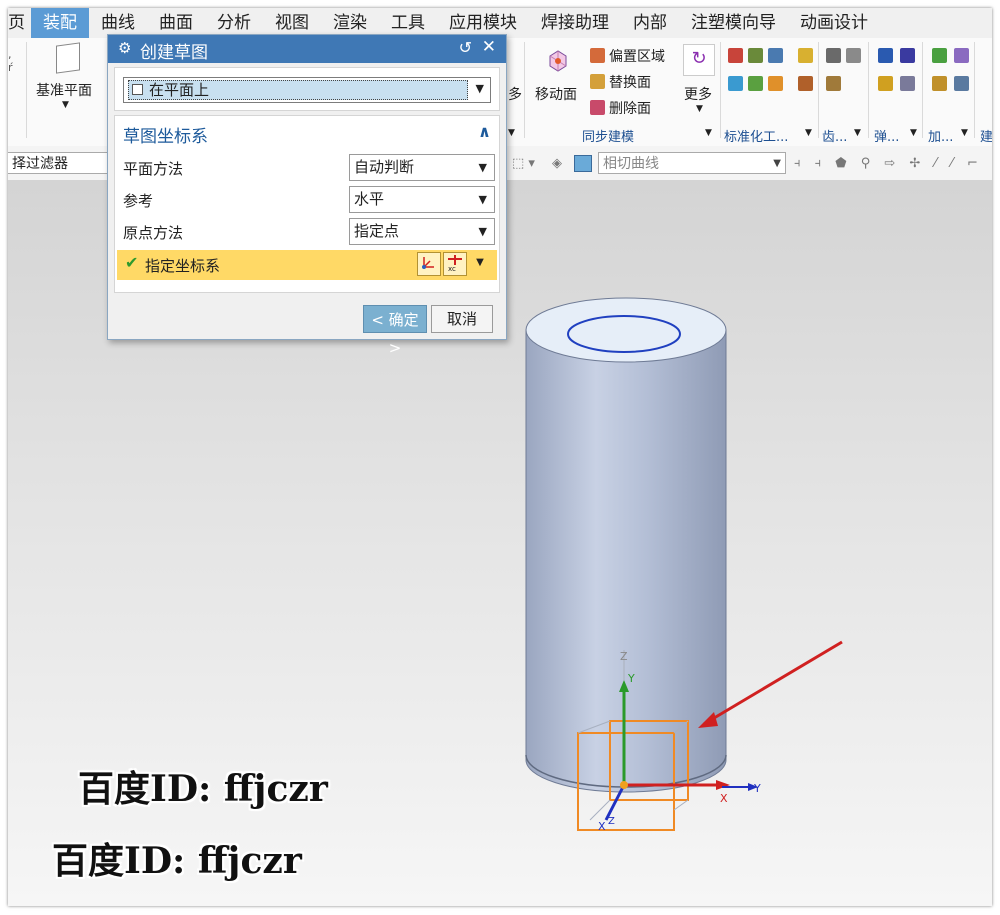 This screenshot has height=915, width=1000. What do you see at coordinates (65, 105) in the screenshot?
I see `datum-plane-dropdown-icon: ▼` at bounding box center [65, 105].